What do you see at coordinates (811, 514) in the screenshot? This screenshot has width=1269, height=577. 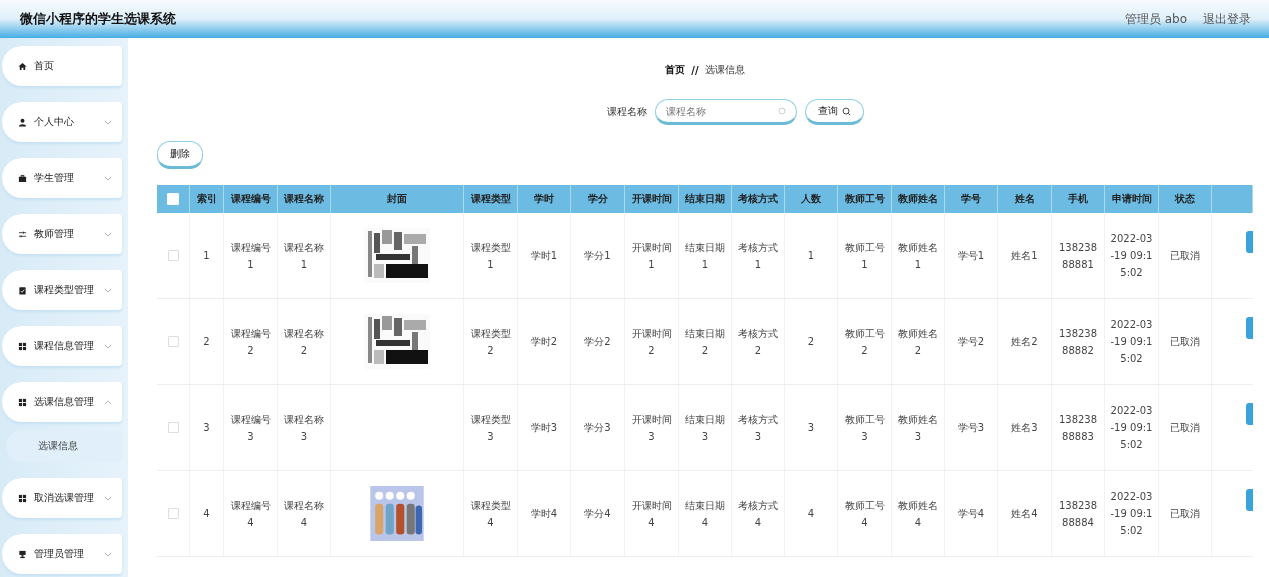 I see `table-cell-text: 4` at bounding box center [811, 514].